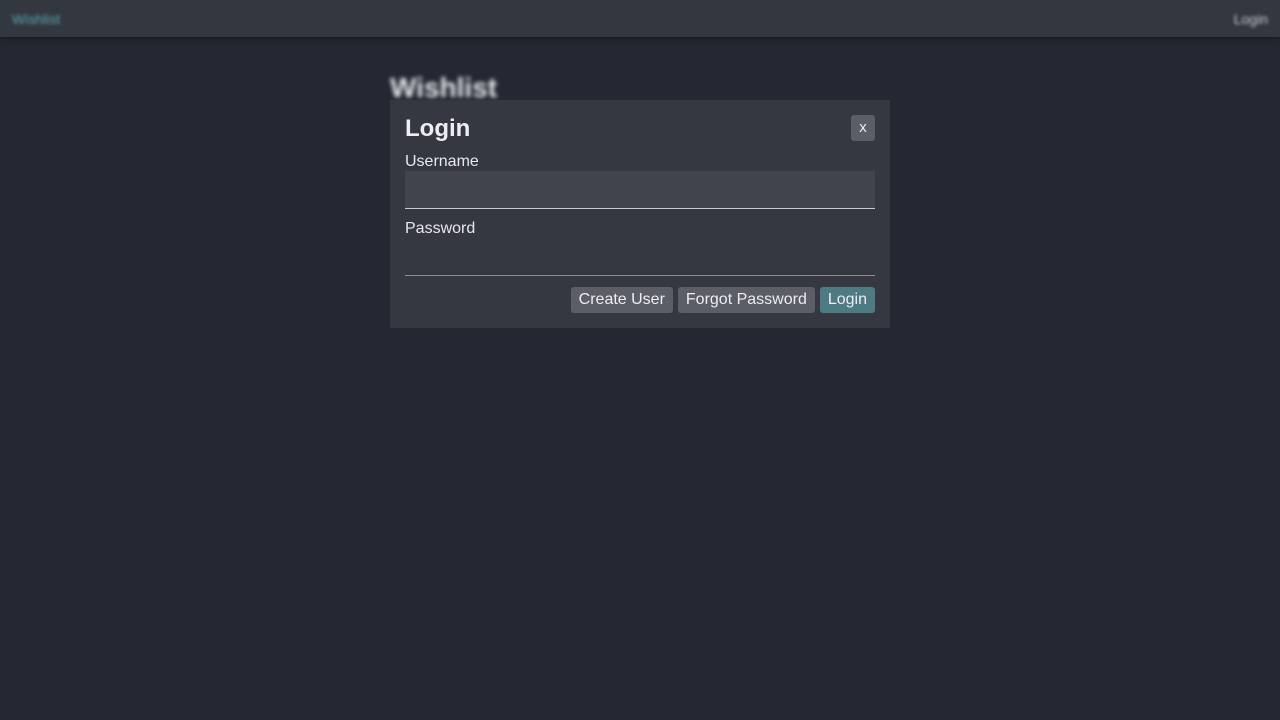 The width and height of the screenshot is (1280, 720). What do you see at coordinates (746, 300) in the screenshot?
I see `forgot-password-button: Forgot Password` at bounding box center [746, 300].